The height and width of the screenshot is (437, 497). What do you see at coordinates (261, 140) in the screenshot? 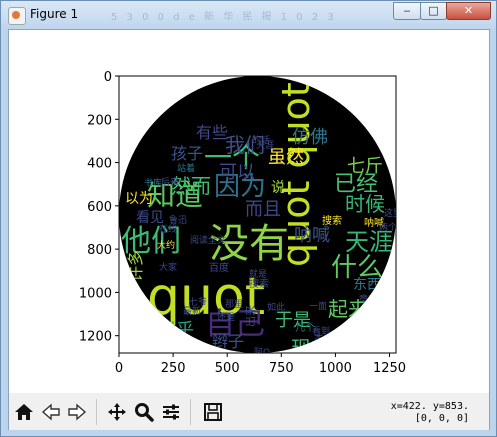
I see `wordcloud-word: 的话` at bounding box center [261, 140].